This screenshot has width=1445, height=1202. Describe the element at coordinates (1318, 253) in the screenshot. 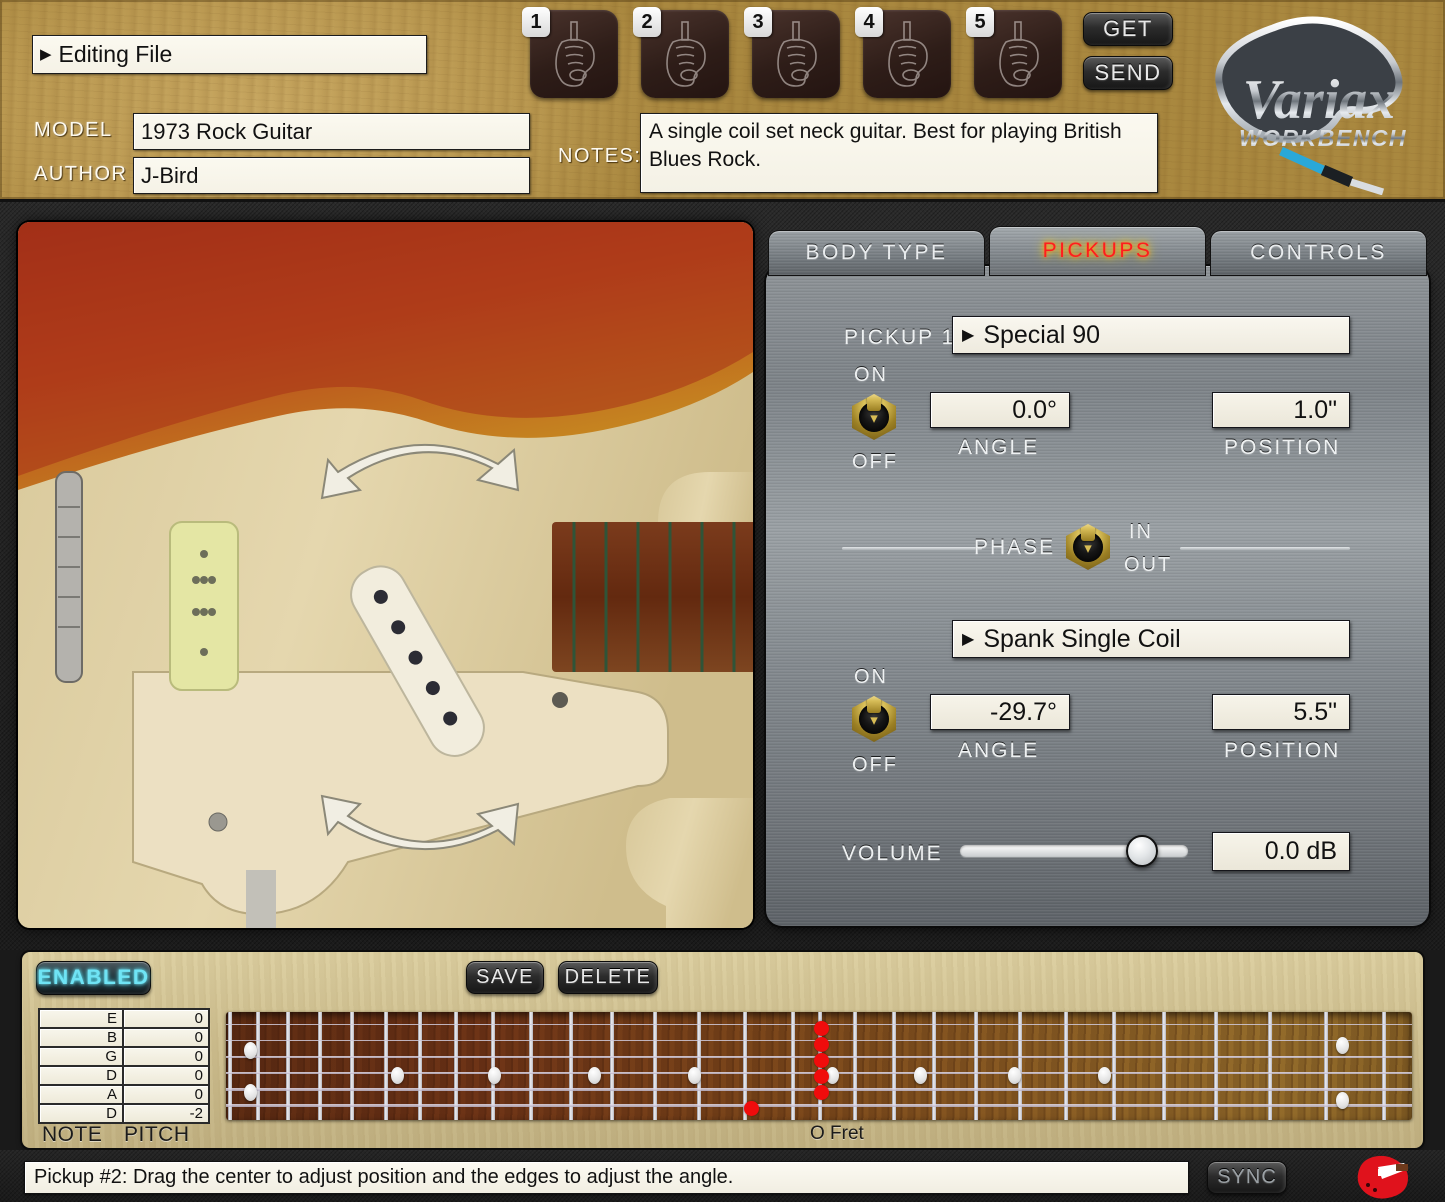

I see `tab-controls: CONTROLS` at that location.